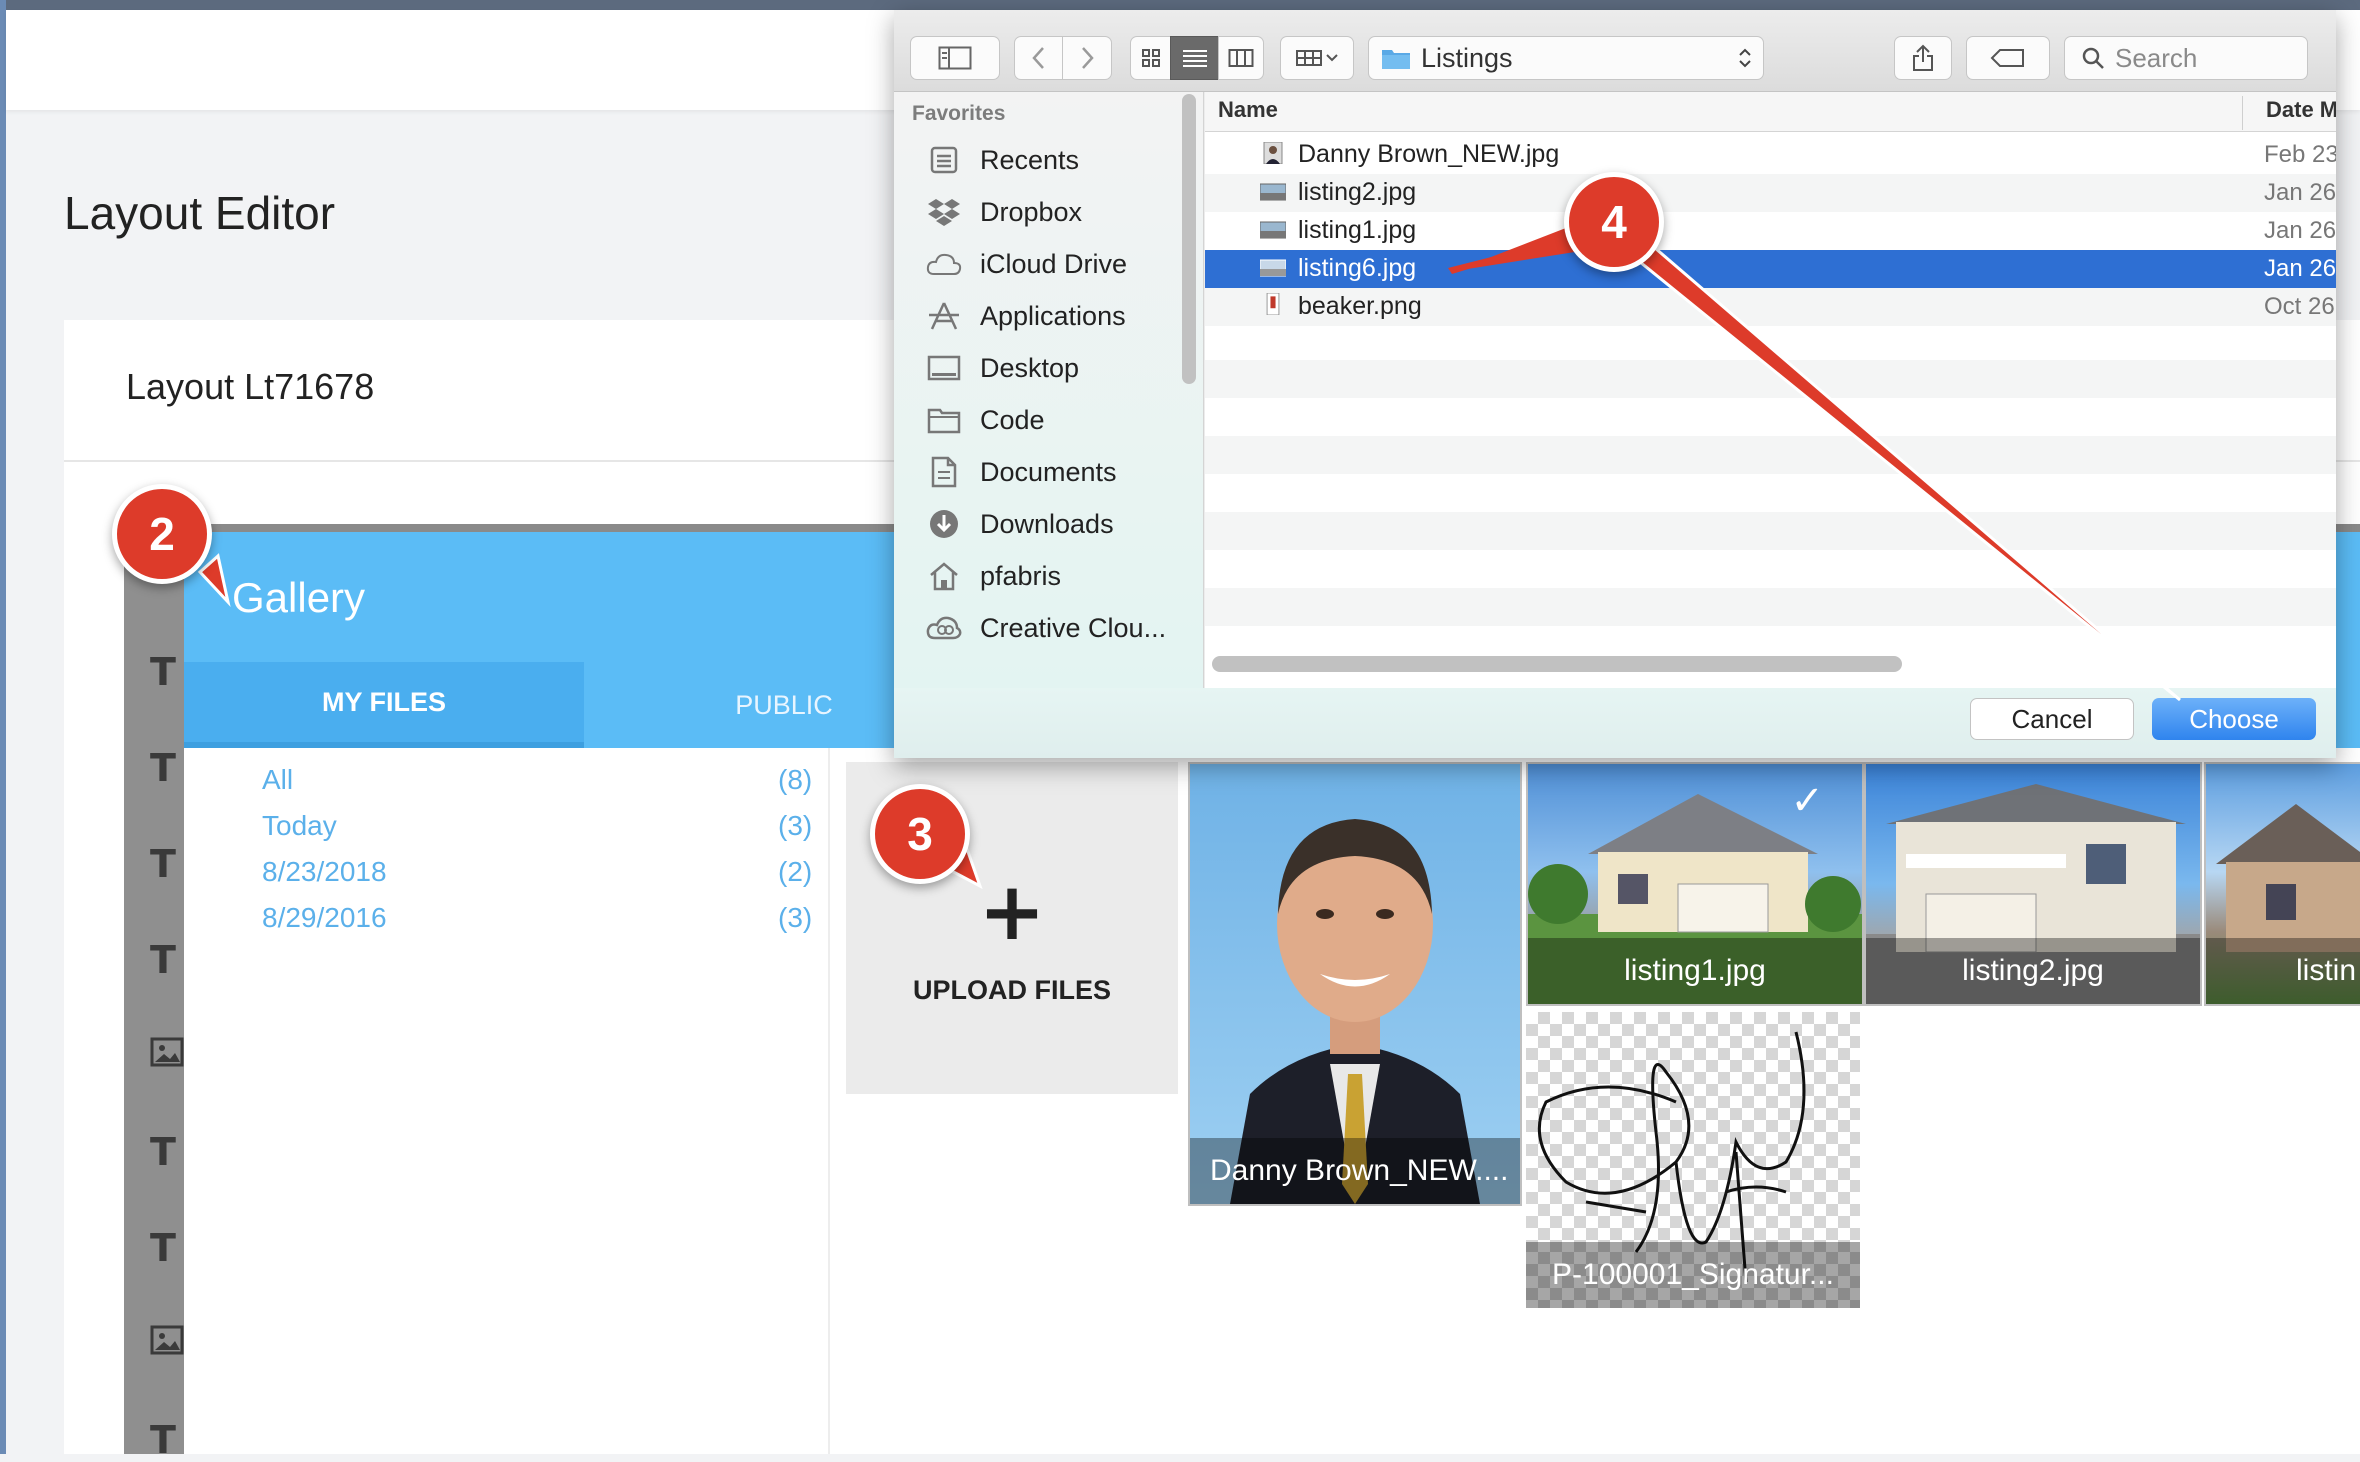  What do you see at coordinates (1614, 222) in the screenshot?
I see `callout-badge: 4` at bounding box center [1614, 222].